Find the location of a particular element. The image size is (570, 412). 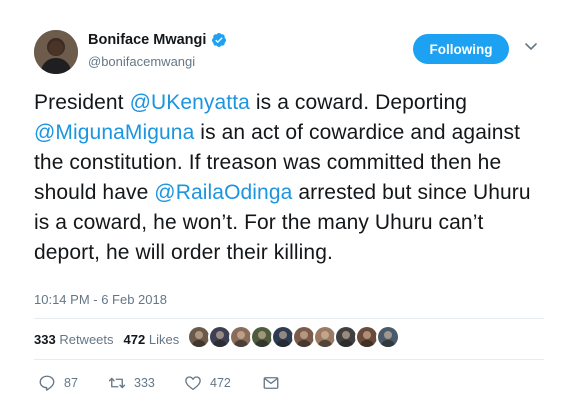

liker-avatar is located at coordinates (388, 337).